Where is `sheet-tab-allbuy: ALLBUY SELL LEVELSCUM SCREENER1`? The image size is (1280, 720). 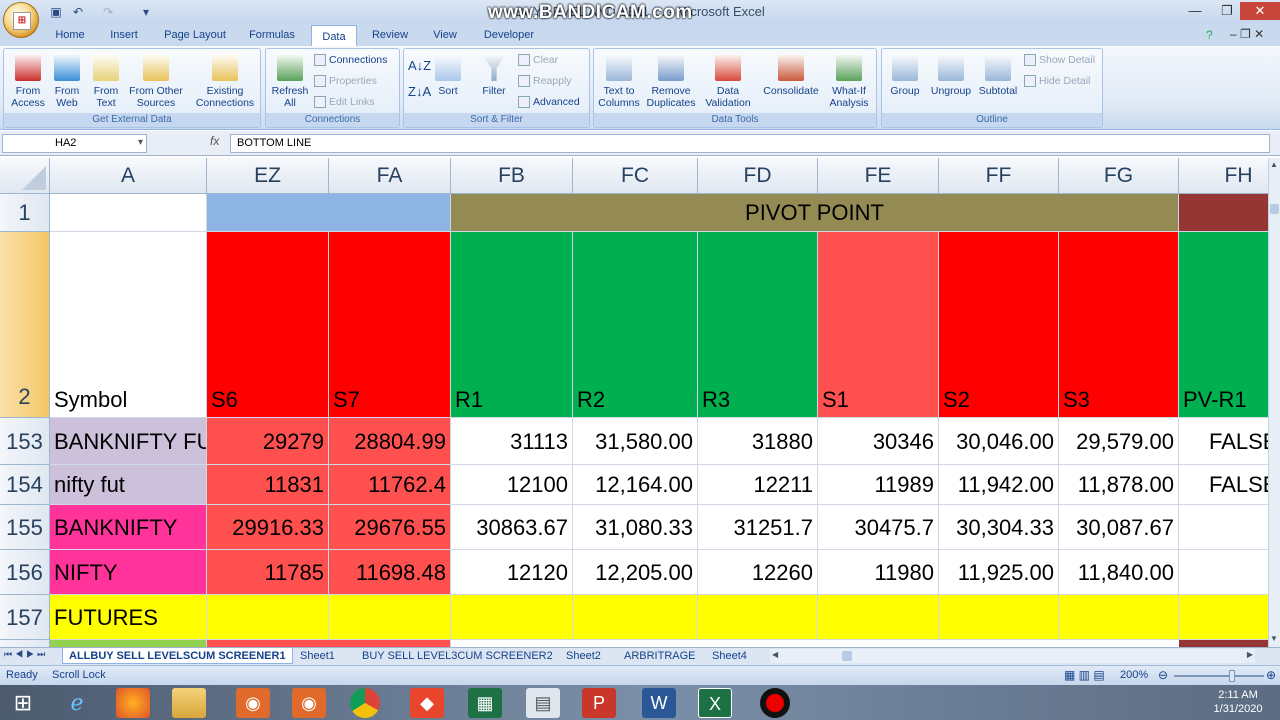 sheet-tab-allbuy: ALLBUY SELL LEVELSCUM SCREENER1 is located at coordinates (177, 656).